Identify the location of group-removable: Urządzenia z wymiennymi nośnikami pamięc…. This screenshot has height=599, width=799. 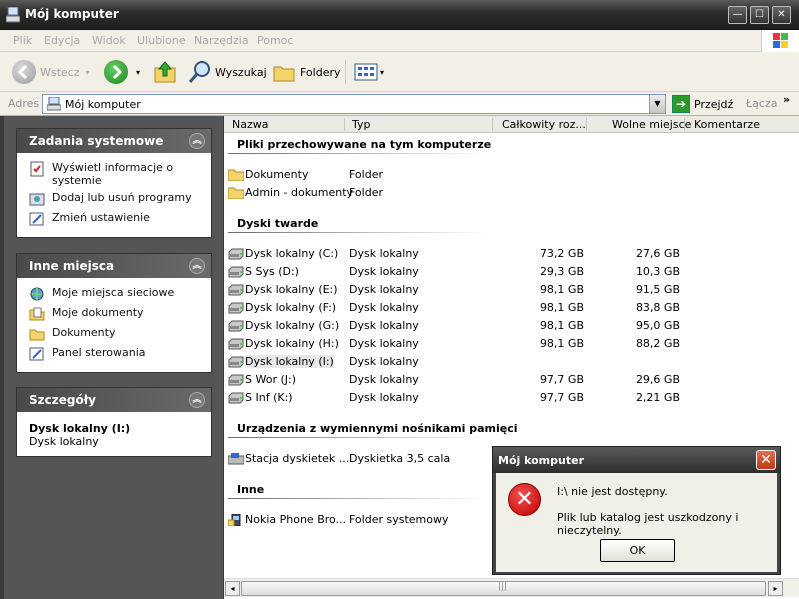
(377, 428).